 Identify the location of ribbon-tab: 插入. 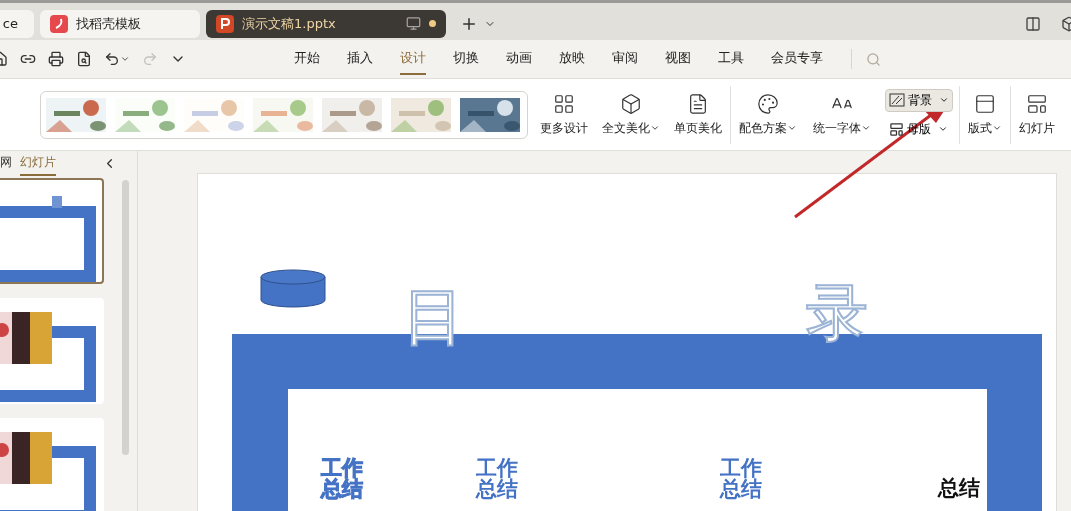
(360, 59).